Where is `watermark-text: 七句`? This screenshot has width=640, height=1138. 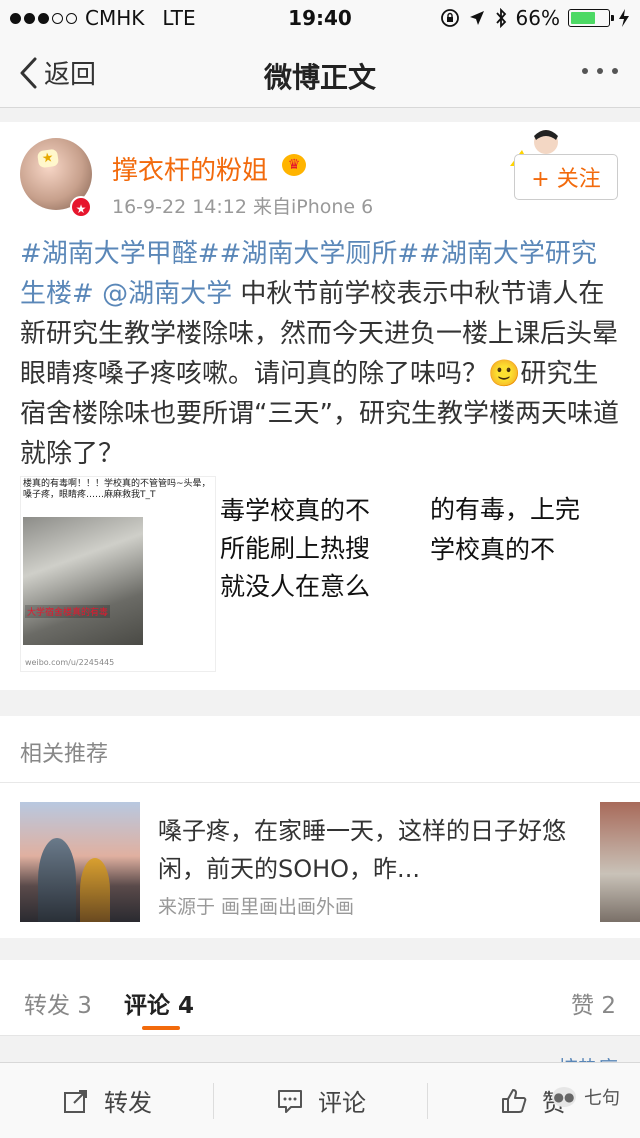
watermark-text: 七句 is located at coordinates (602, 1098).